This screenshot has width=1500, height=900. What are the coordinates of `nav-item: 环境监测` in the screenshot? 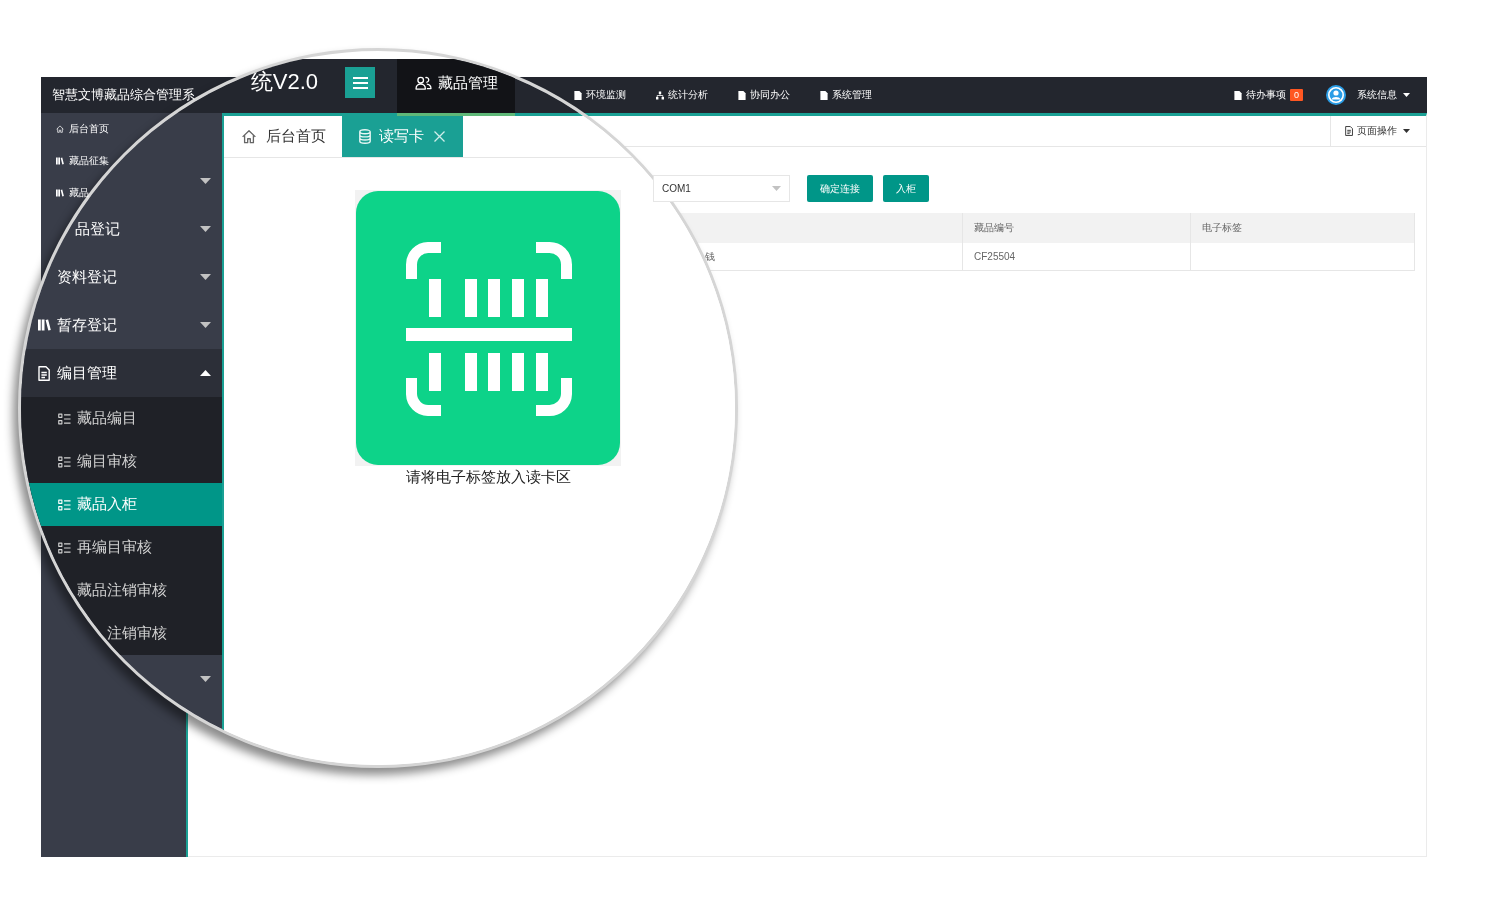 It's located at (600, 95).